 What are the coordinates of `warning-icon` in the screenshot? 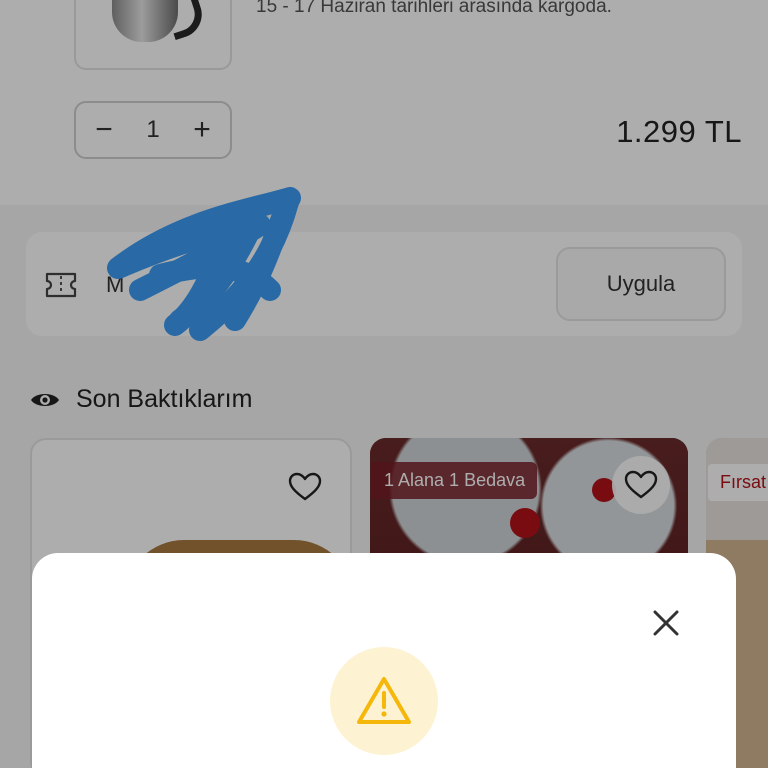 It's located at (384, 700).